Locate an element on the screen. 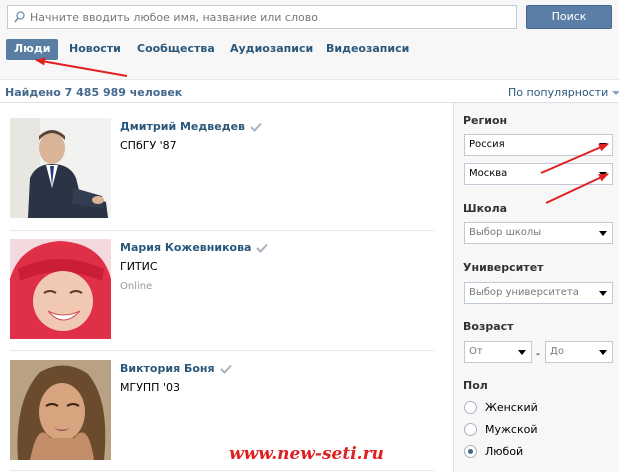  tab-people: Люди is located at coordinates (32, 49).